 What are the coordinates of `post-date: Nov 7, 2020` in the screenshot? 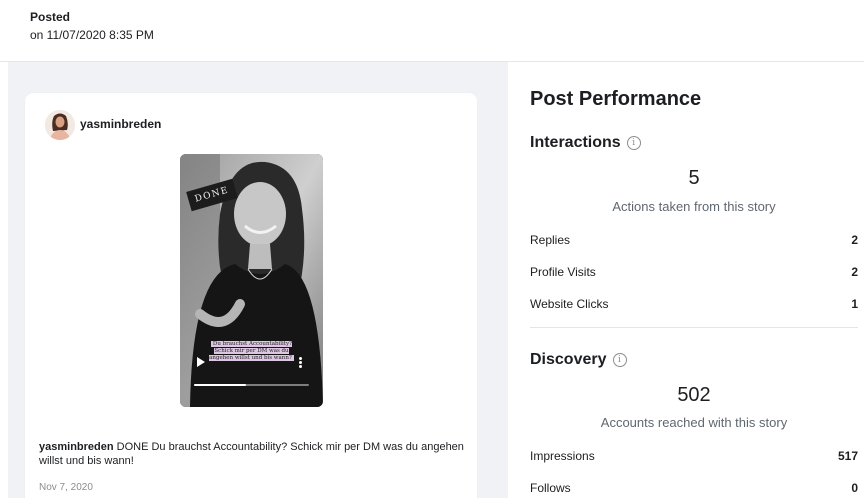 It's located at (66, 487).